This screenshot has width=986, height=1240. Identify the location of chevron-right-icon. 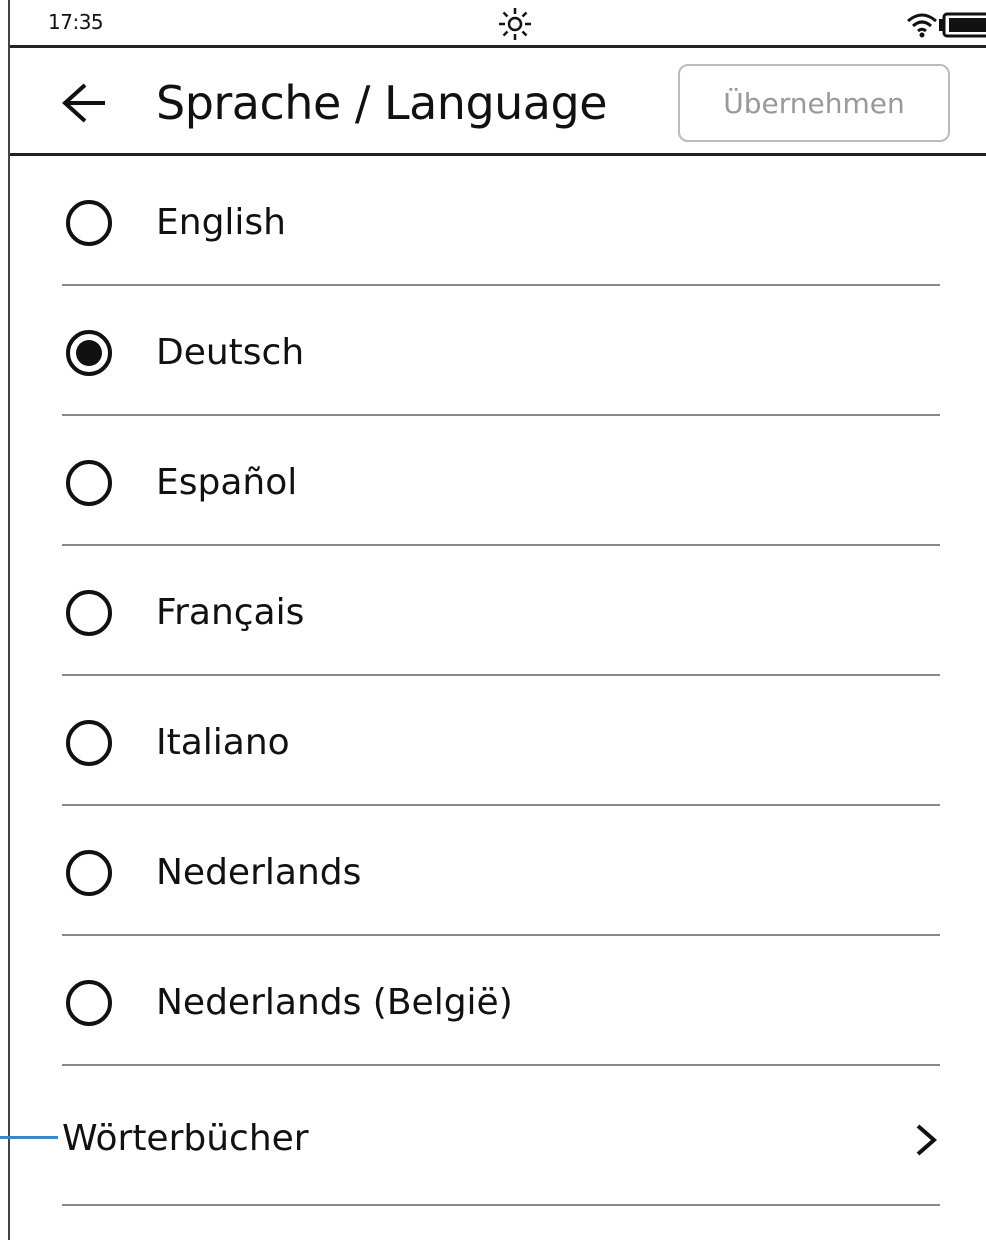
(927, 1140).